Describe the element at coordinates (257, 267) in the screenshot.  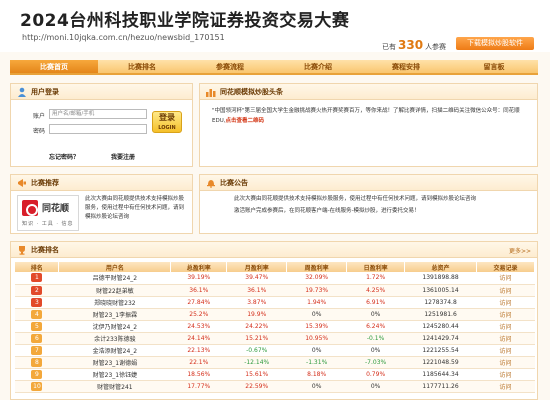
I see `col-month: 月盈利率` at that location.